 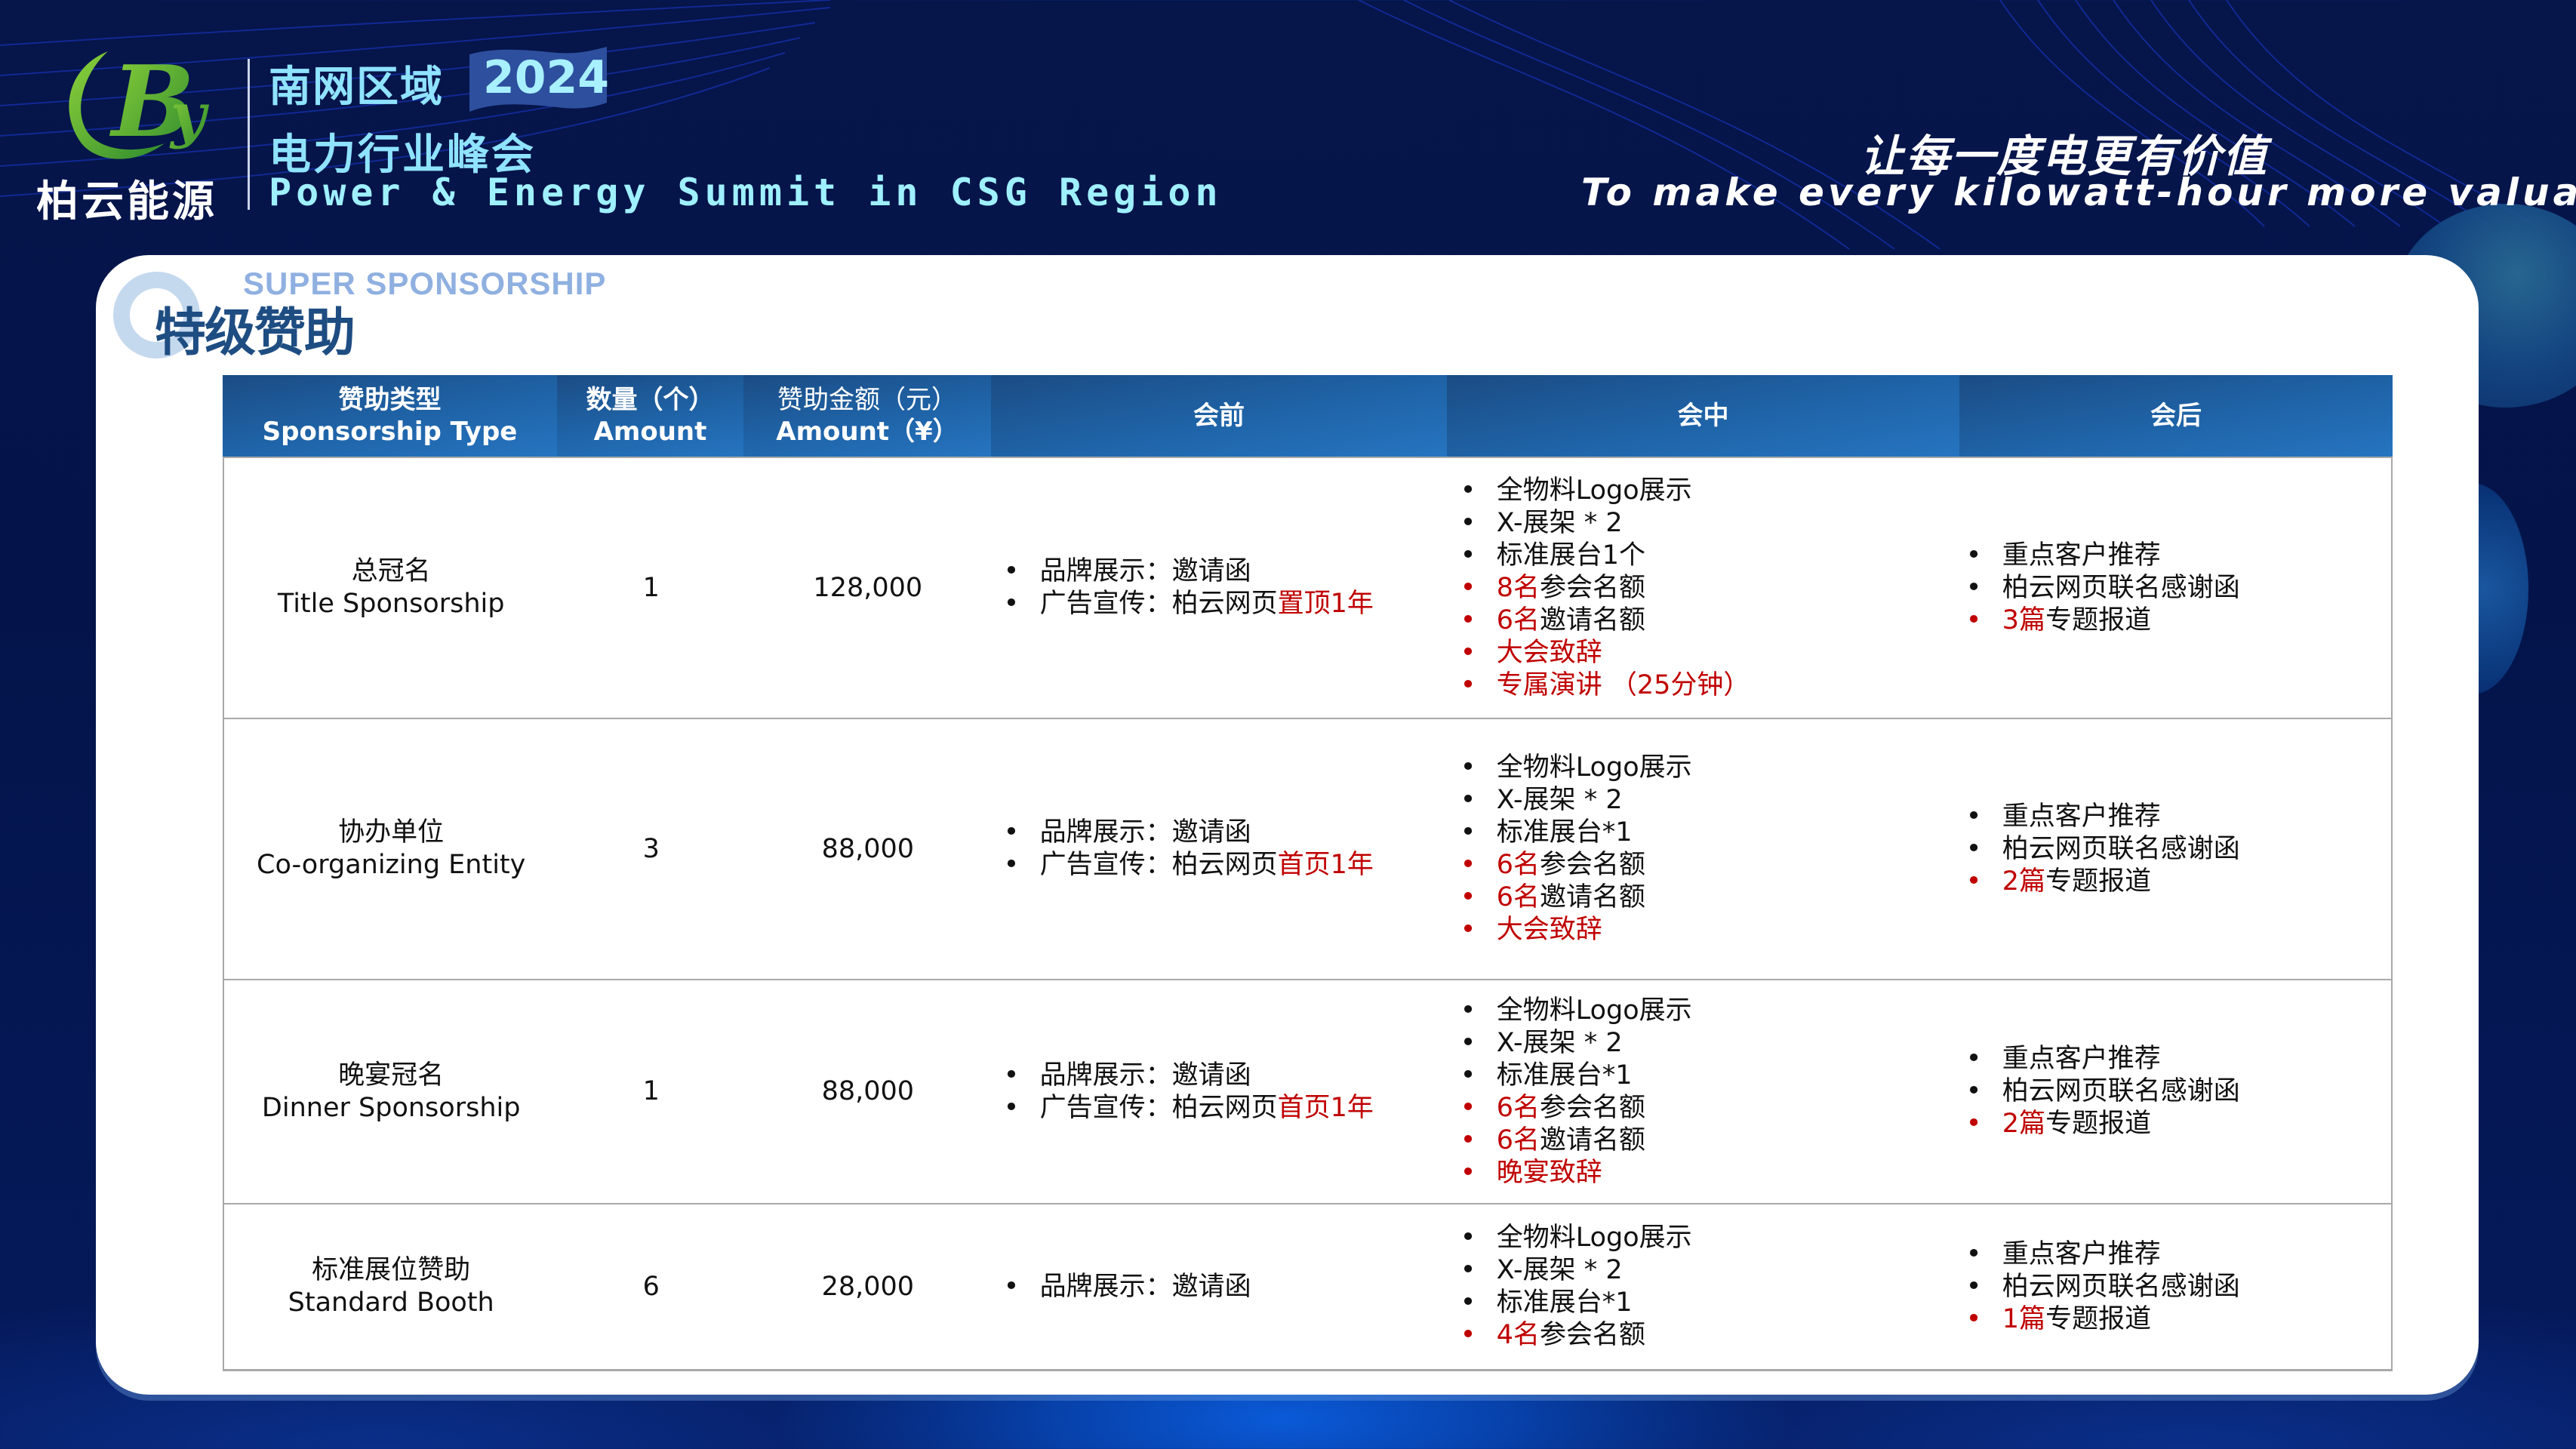 I want to click on cell-quantity: 3, so click(x=651, y=849).